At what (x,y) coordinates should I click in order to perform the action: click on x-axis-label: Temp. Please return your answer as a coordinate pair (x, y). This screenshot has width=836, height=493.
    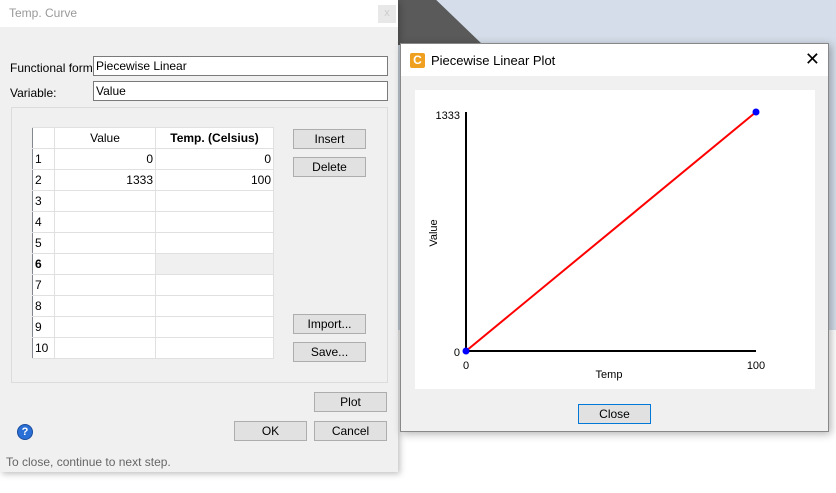
    Looking at the image, I should click on (609, 375).